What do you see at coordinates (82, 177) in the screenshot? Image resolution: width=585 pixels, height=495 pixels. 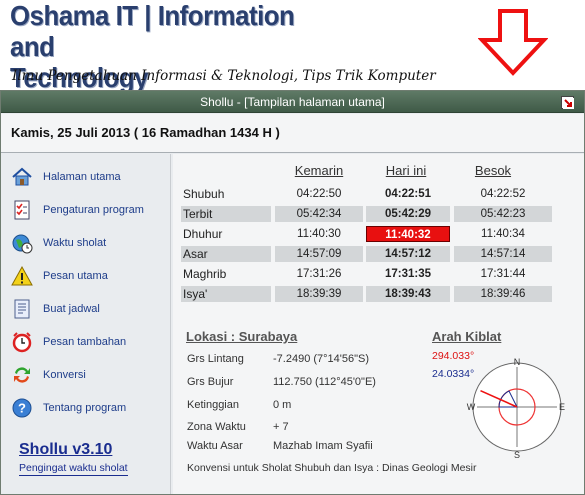 I see `sidebar-item-label: Halaman utama` at bounding box center [82, 177].